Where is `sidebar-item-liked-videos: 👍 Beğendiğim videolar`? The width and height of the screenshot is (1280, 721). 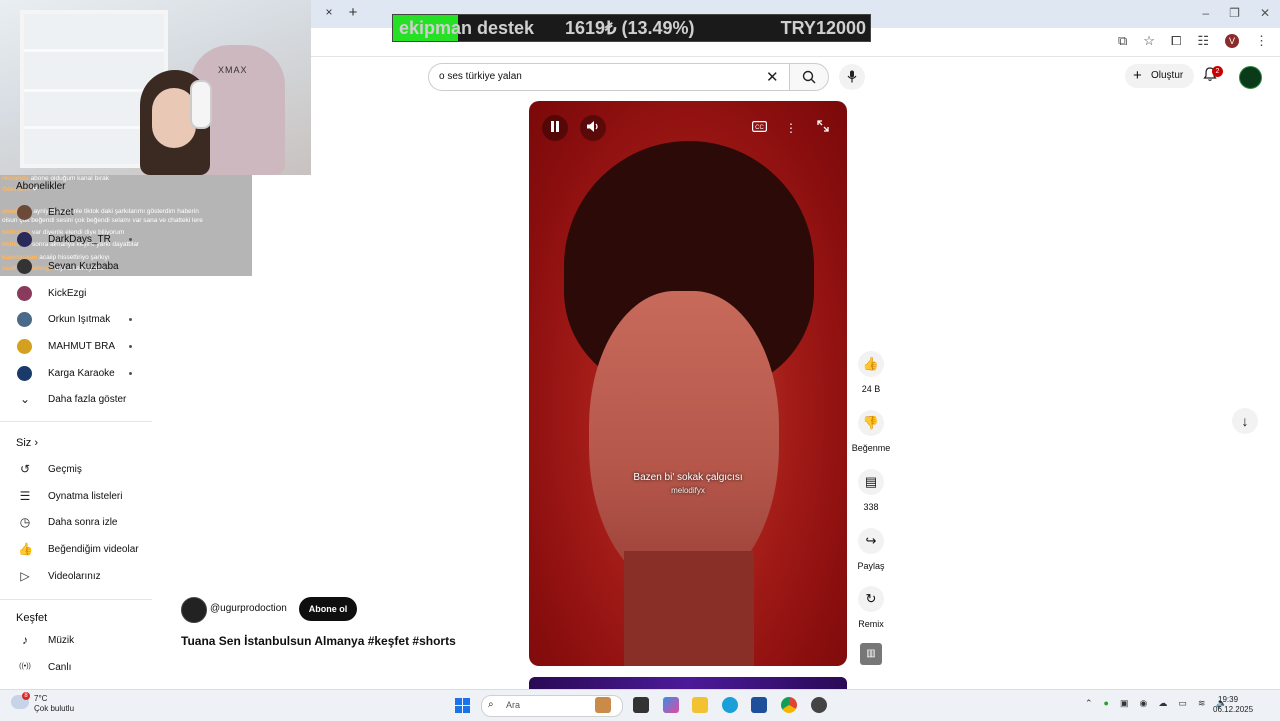
sidebar-item-liked-videos: 👍 Beğendiğim videolar is located at coordinates (76, 549).